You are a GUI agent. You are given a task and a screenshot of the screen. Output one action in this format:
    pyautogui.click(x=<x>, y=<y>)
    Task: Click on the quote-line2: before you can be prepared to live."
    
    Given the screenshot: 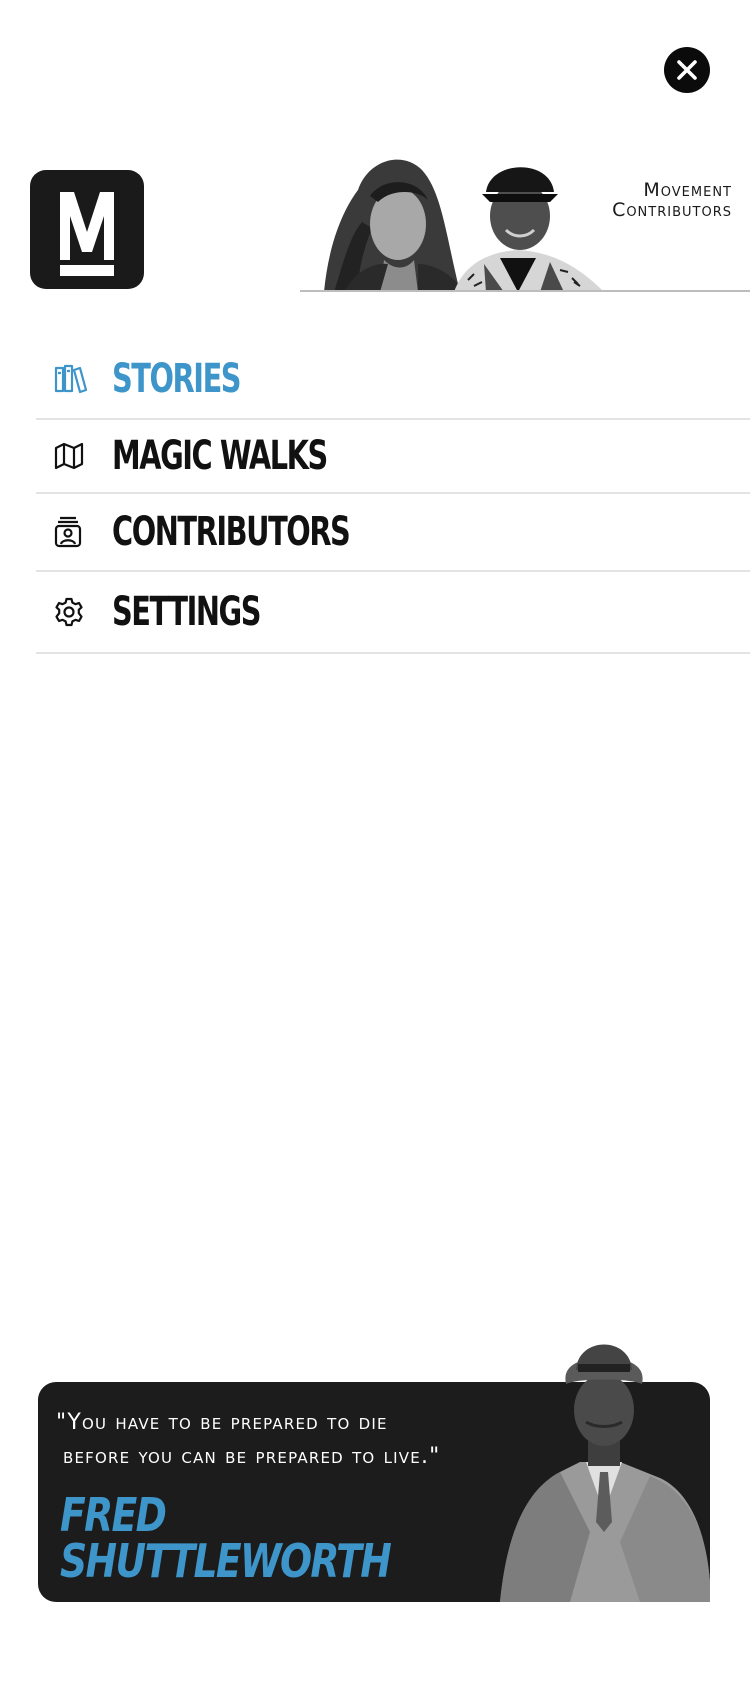 What is the action you would take?
    pyautogui.click(x=252, y=1456)
    